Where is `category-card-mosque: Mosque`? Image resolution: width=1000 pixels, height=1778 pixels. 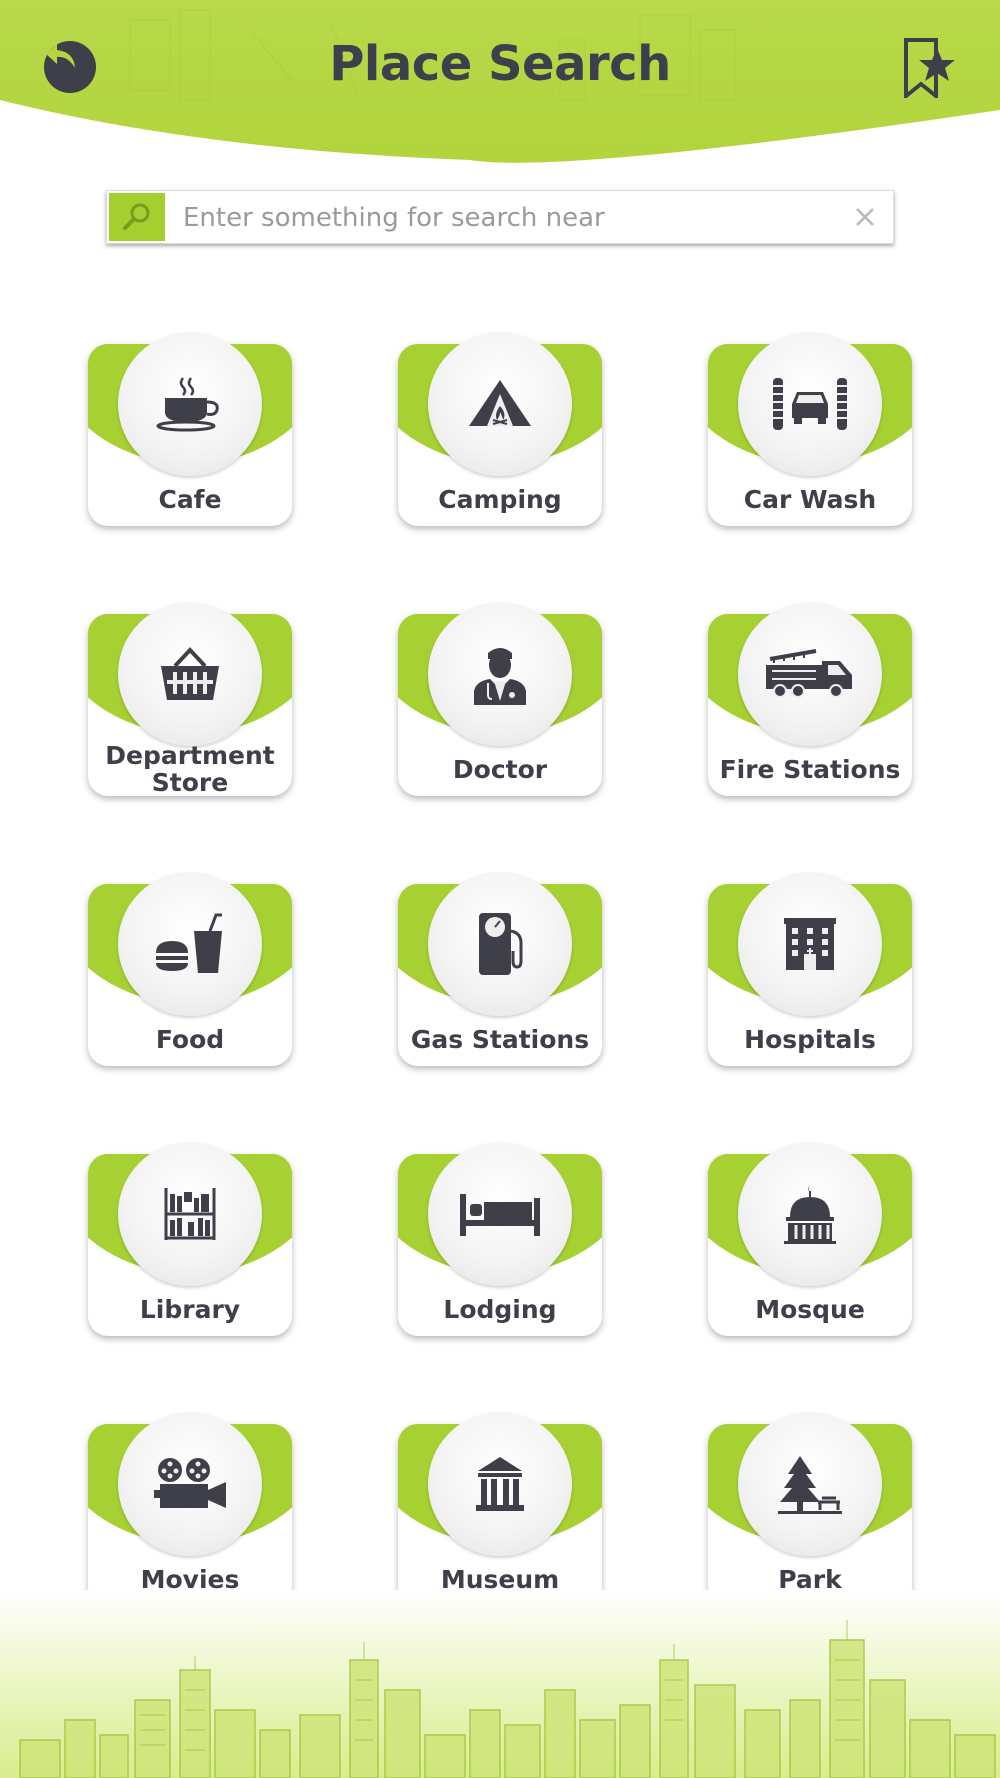 category-card-mosque: Mosque is located at coordinates (810, 1238).